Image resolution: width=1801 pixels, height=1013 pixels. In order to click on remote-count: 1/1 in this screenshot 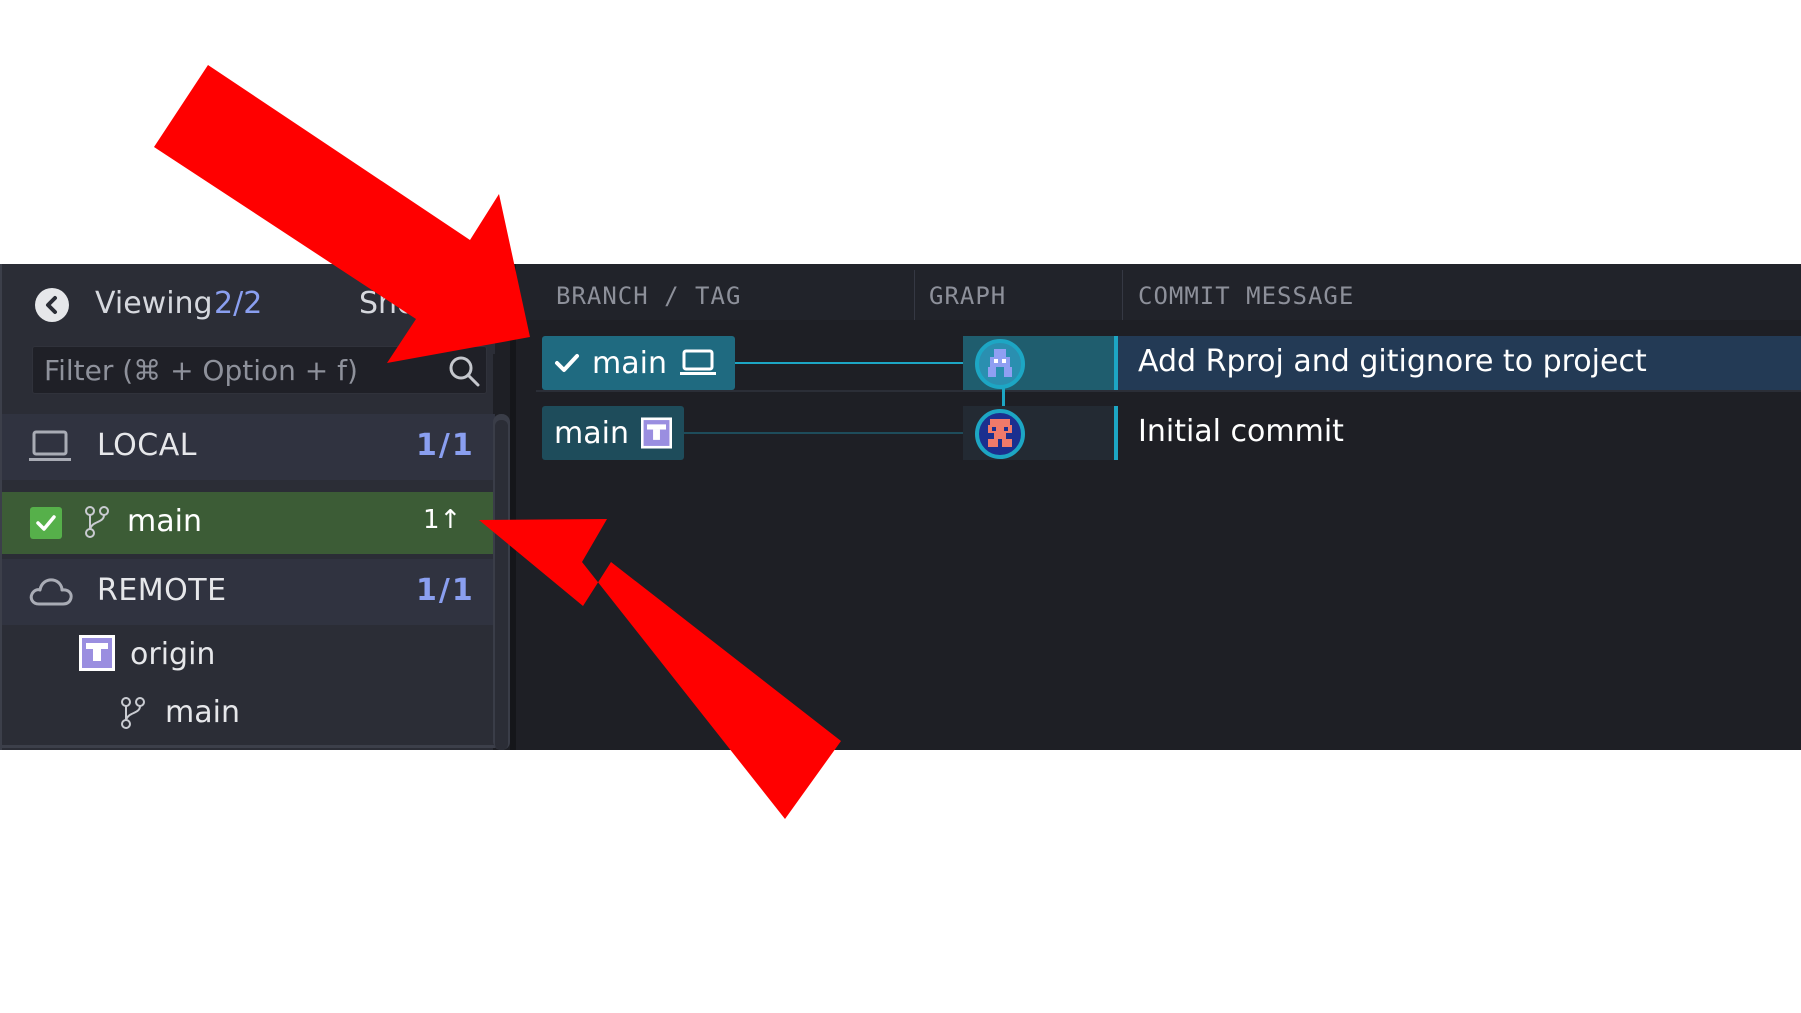, I will do `click(445, 590)`.